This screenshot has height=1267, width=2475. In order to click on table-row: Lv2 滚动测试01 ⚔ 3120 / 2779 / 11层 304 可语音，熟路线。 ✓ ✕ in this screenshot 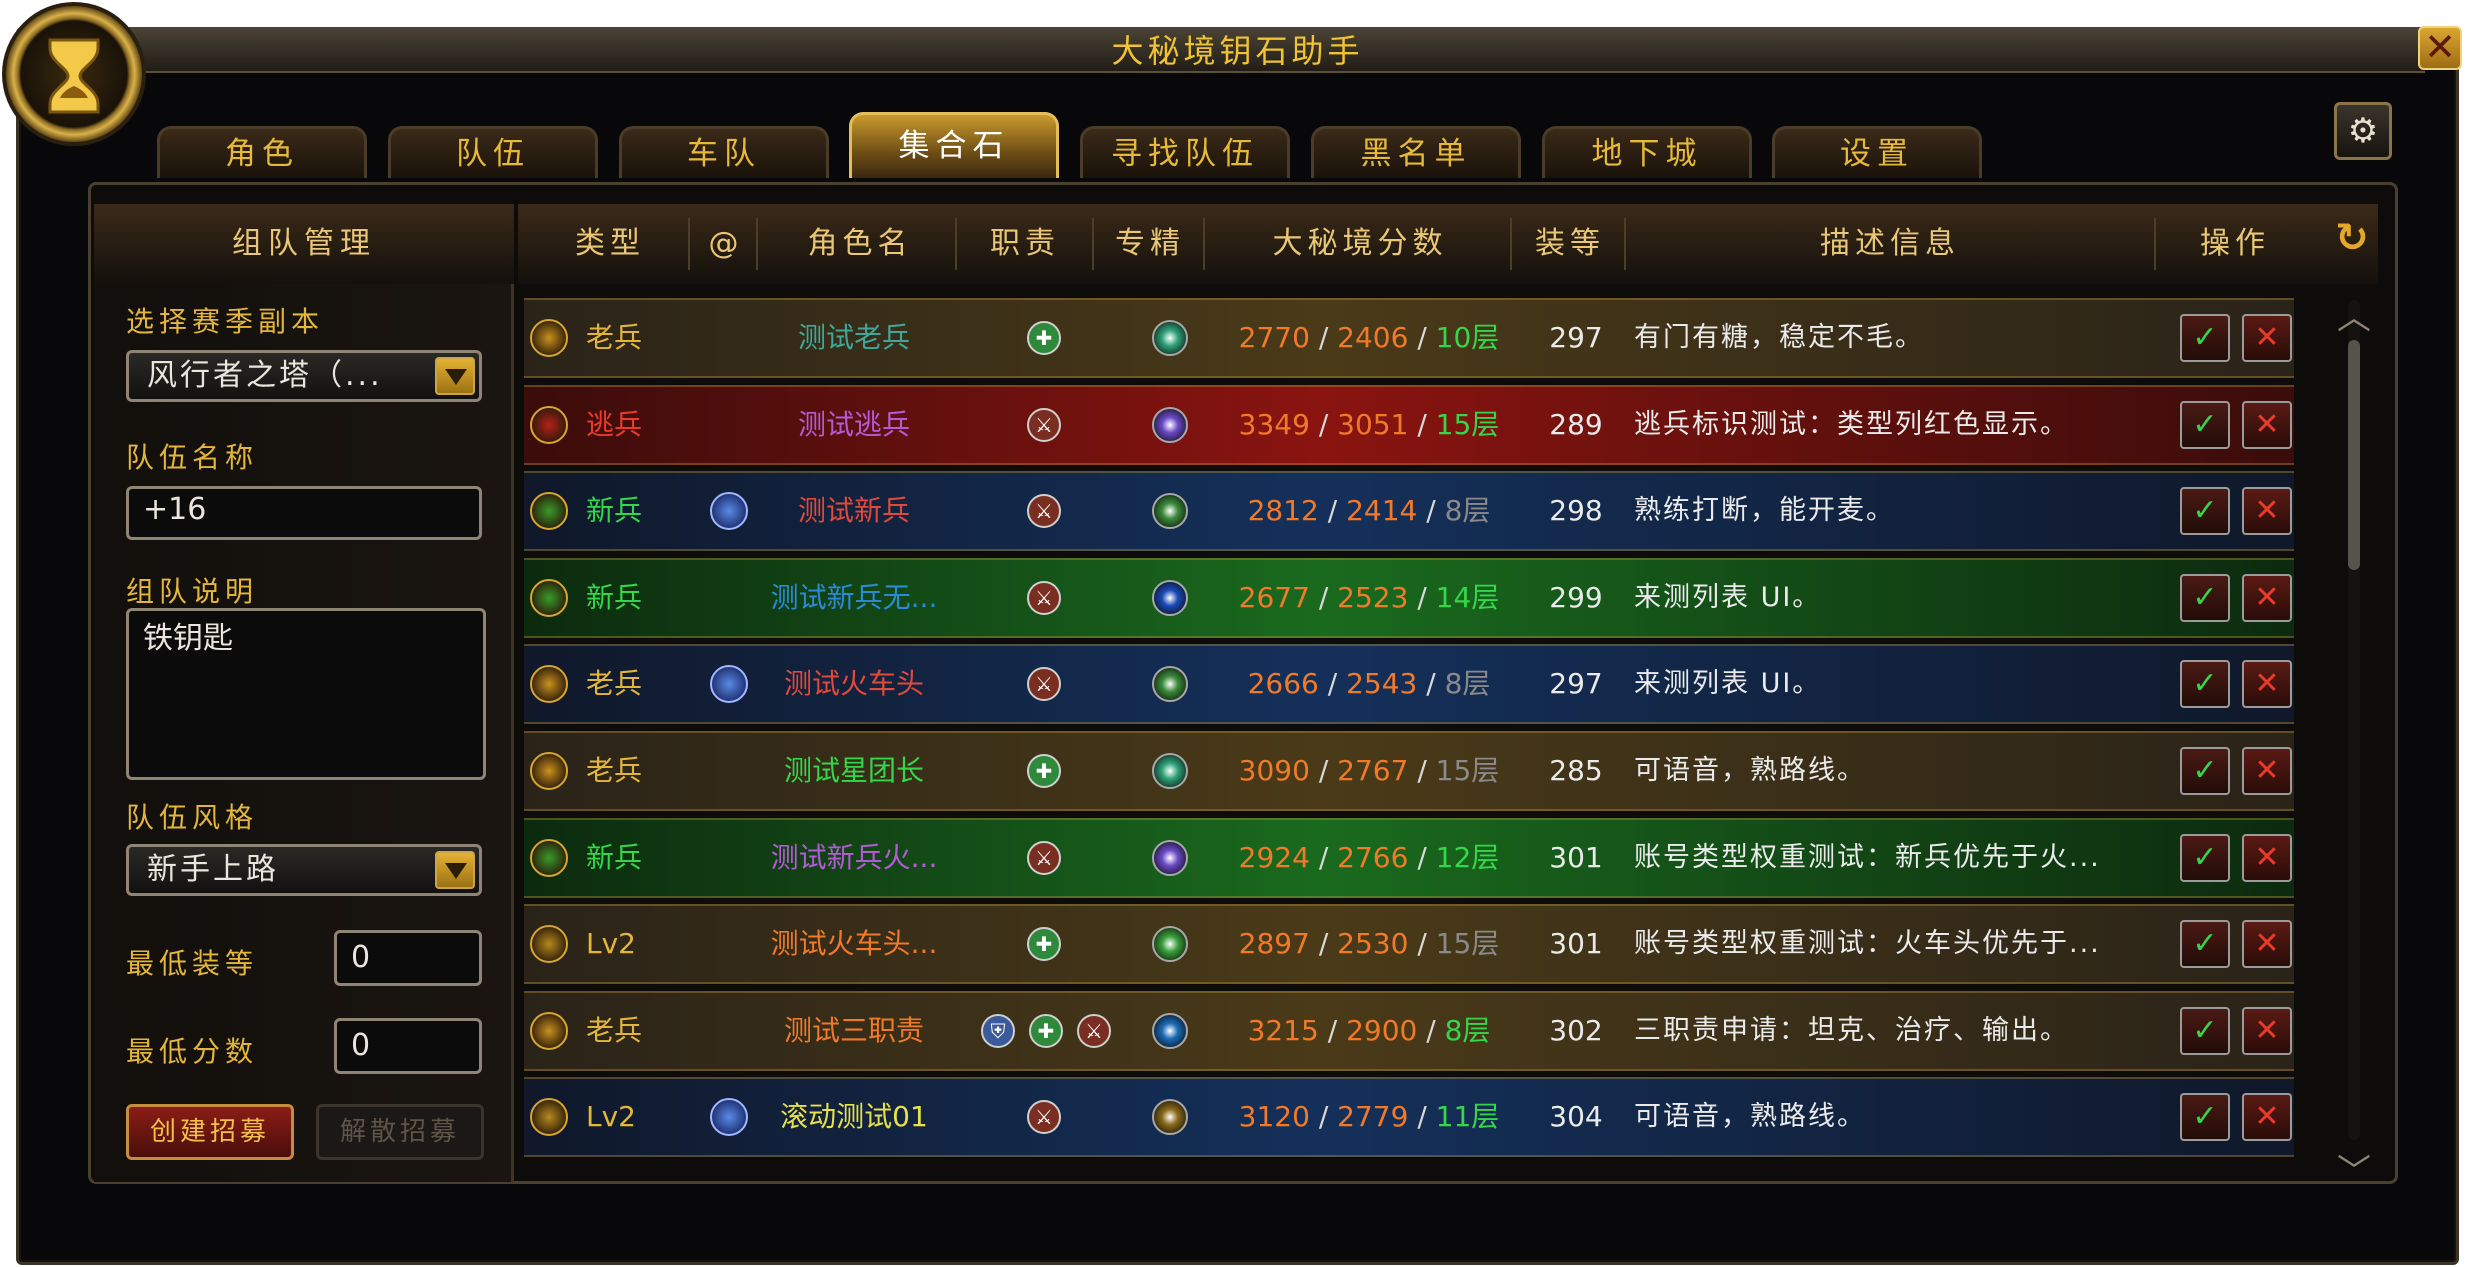, I will do `click(1409, 1117)`.